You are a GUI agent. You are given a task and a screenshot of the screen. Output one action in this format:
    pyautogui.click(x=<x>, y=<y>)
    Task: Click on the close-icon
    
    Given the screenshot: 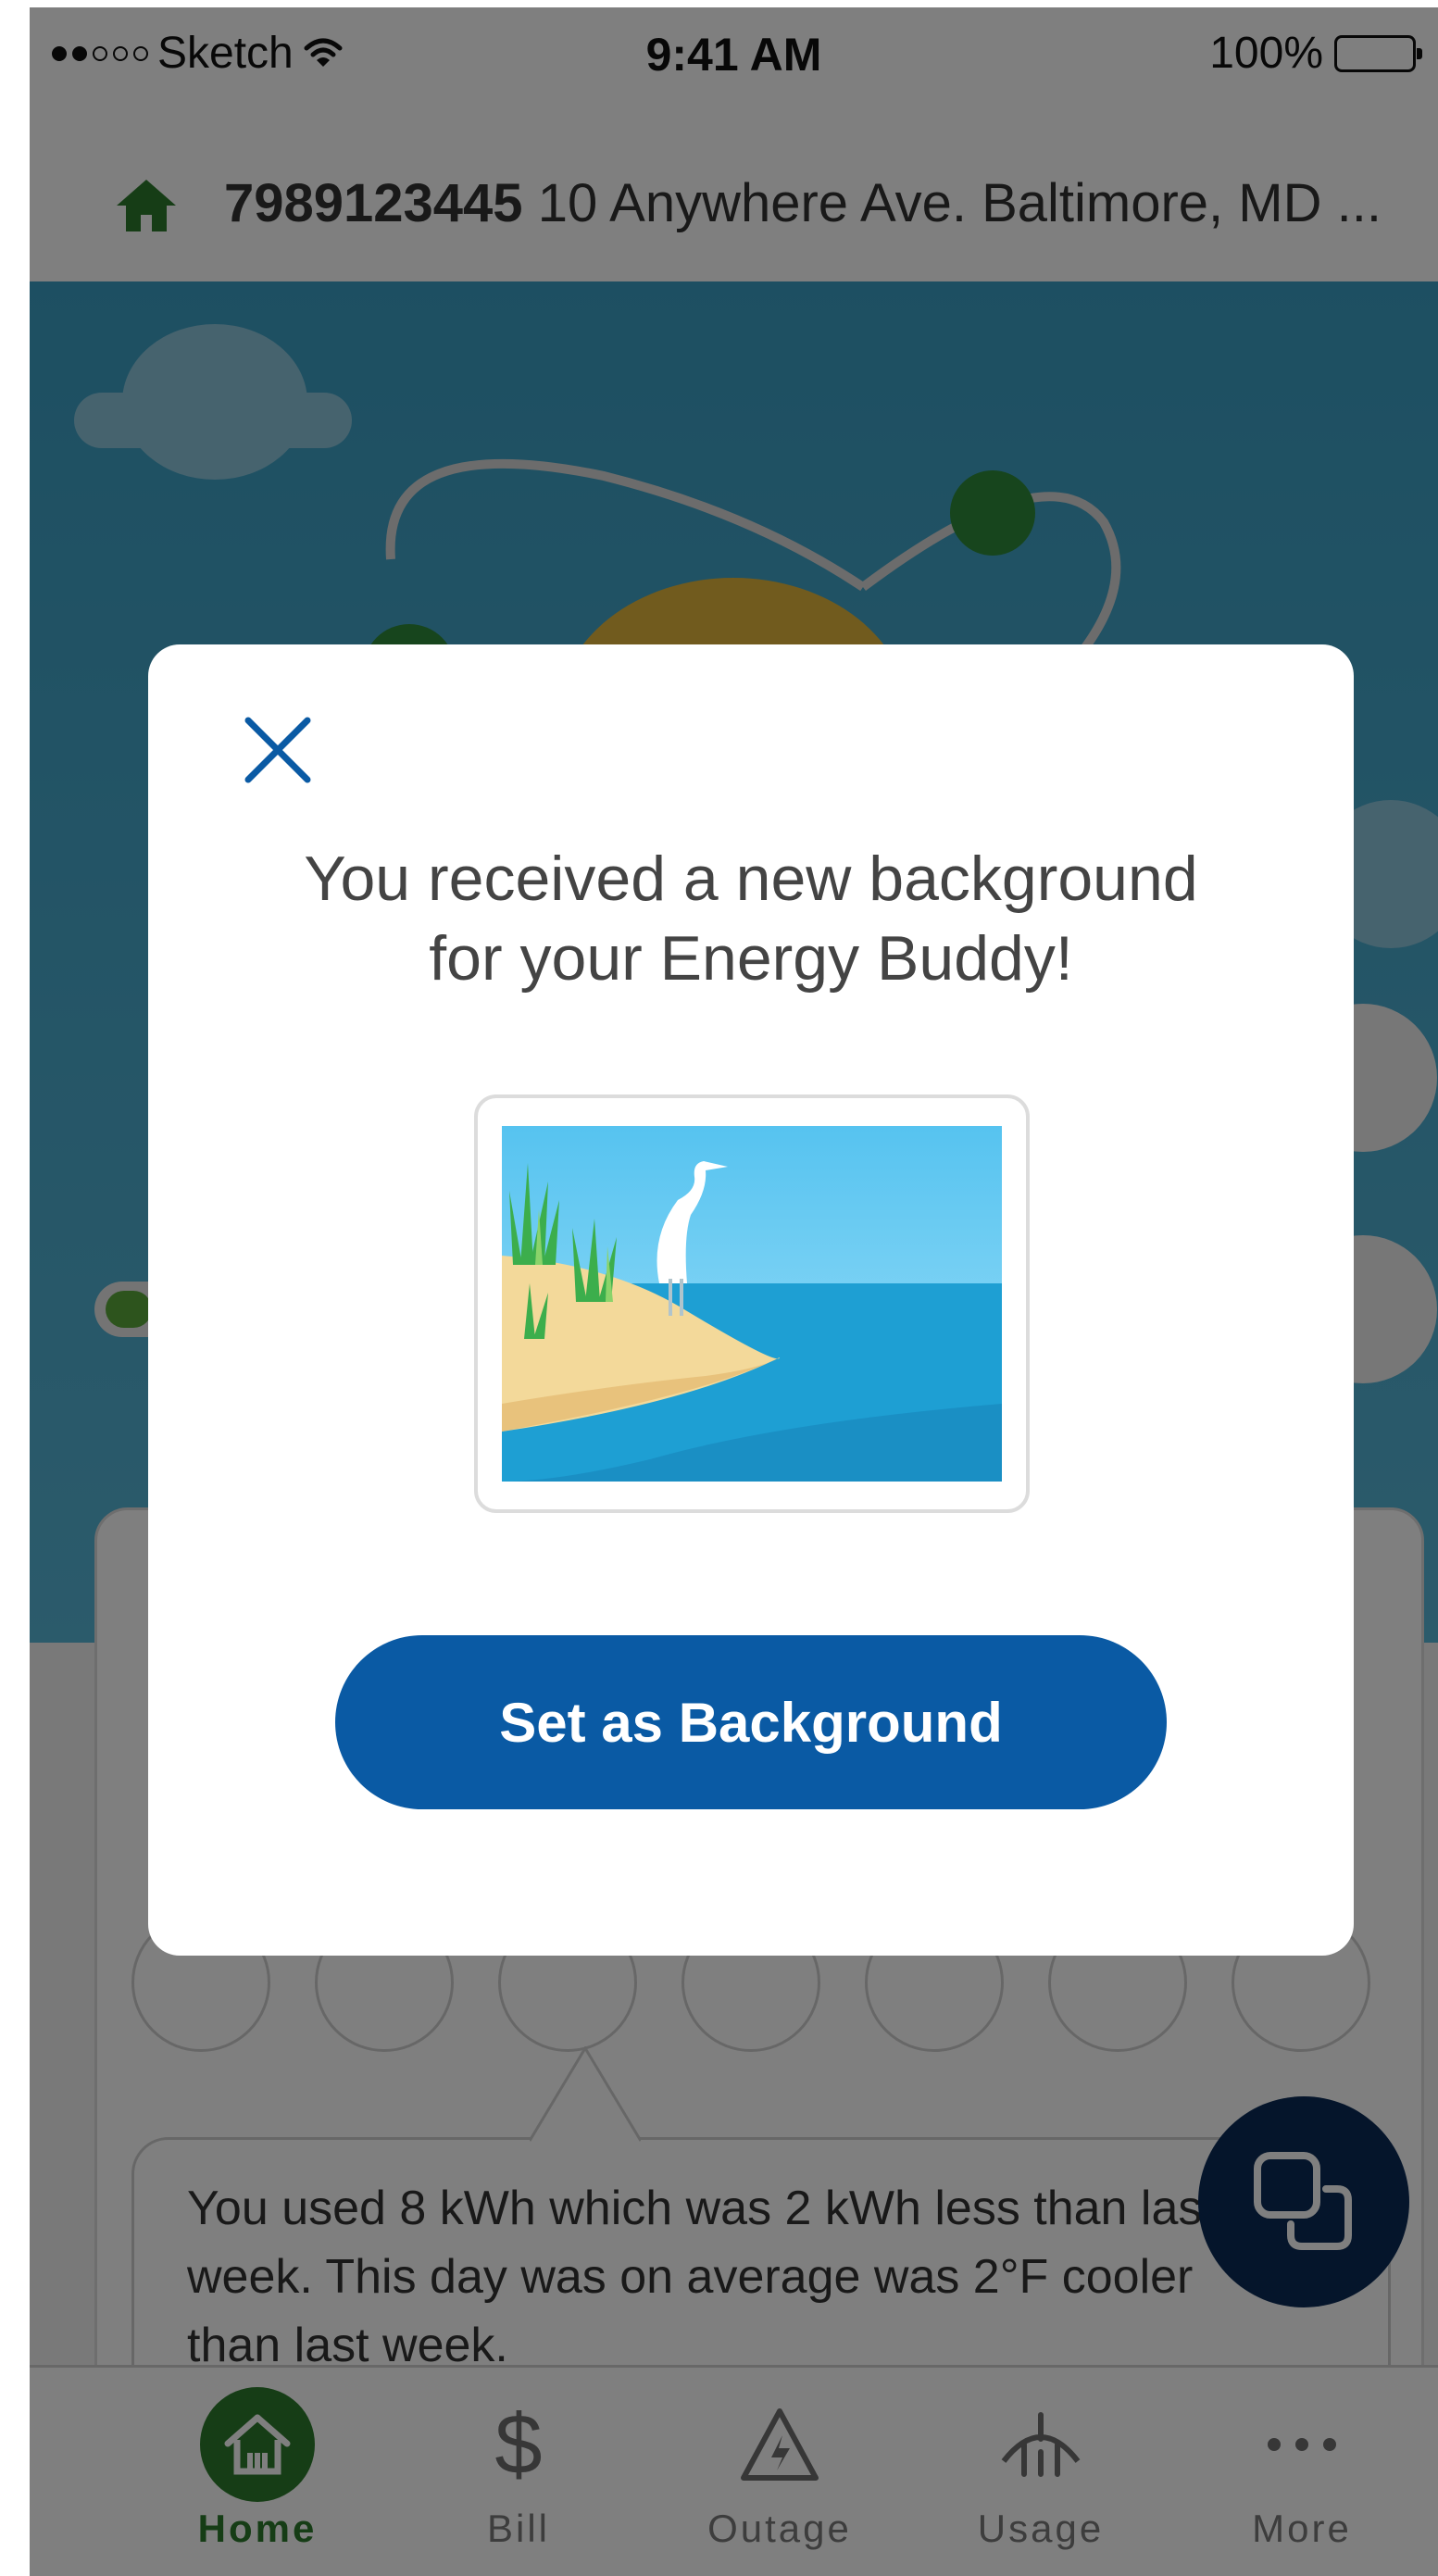 What is the action you would take?
    pyautogui.click(x=277, y=750)
    